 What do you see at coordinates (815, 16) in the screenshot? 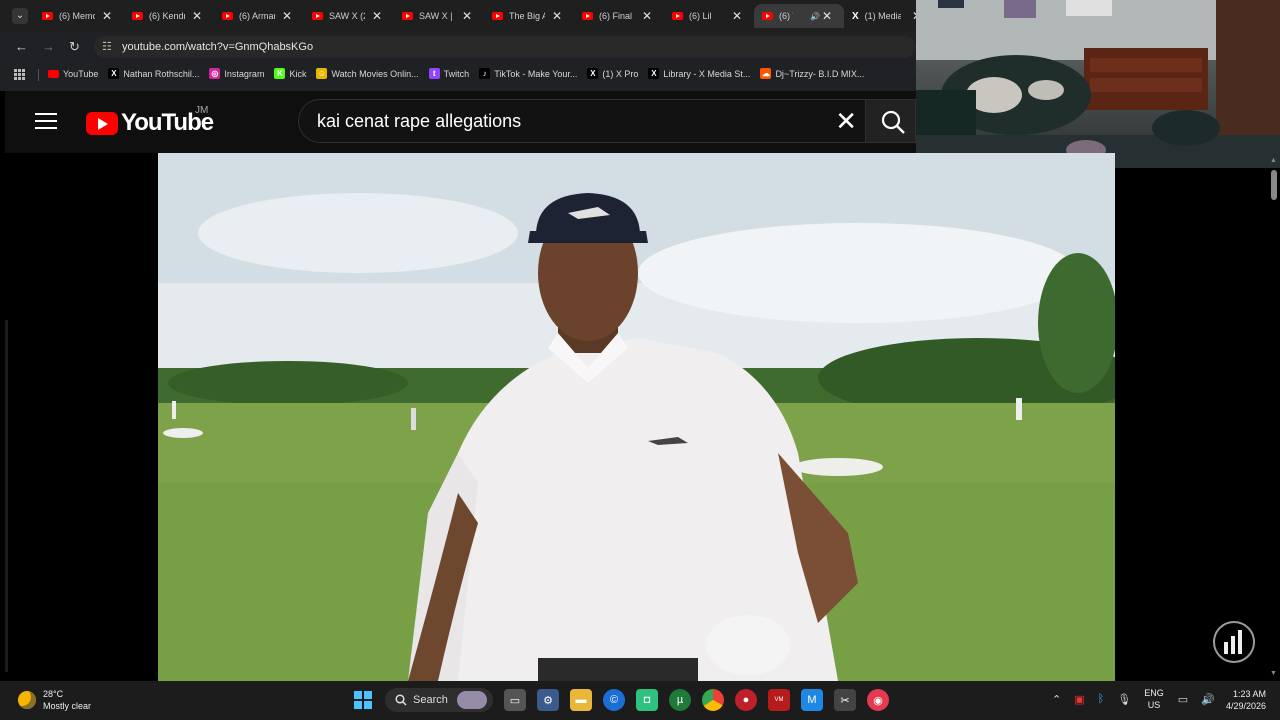
I see `tab-audio-icon: 🔊` at bounding box center [815, 16].